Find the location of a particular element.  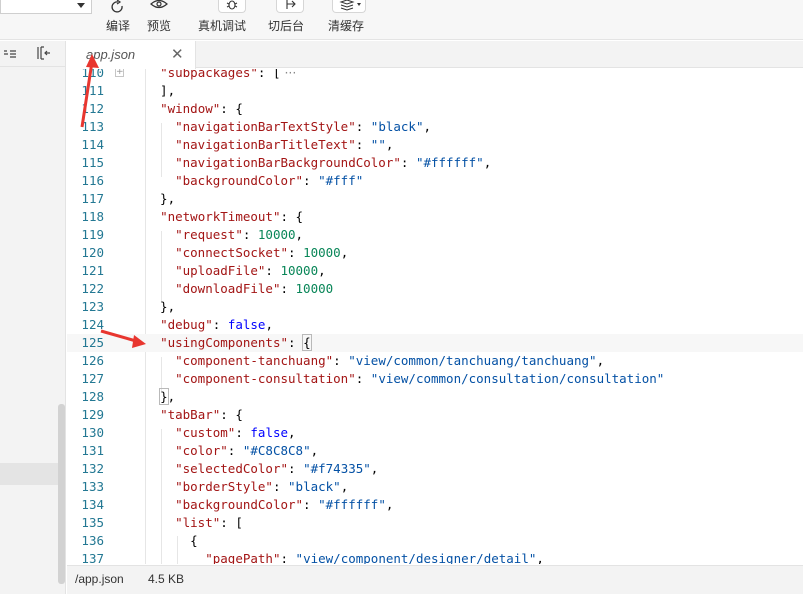

code-line: 122 "downloadFile": 10000 is located at coordinates (435, 289).